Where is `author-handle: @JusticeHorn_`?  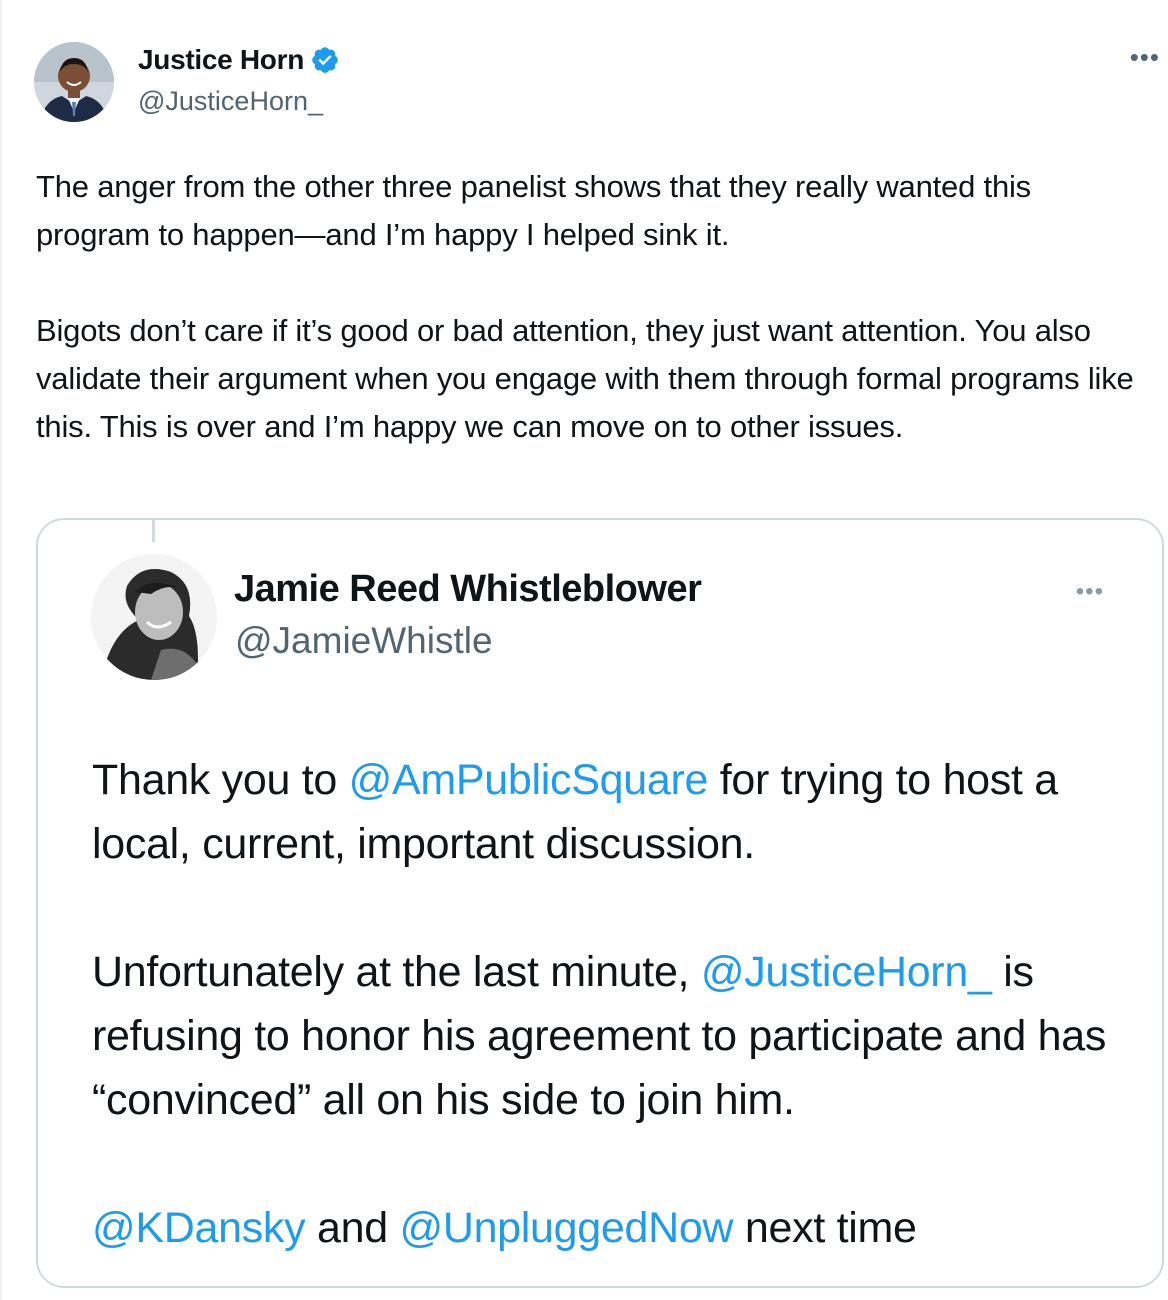 author-handle: @JusticeHorn_ is located at coordinates (230, 101).